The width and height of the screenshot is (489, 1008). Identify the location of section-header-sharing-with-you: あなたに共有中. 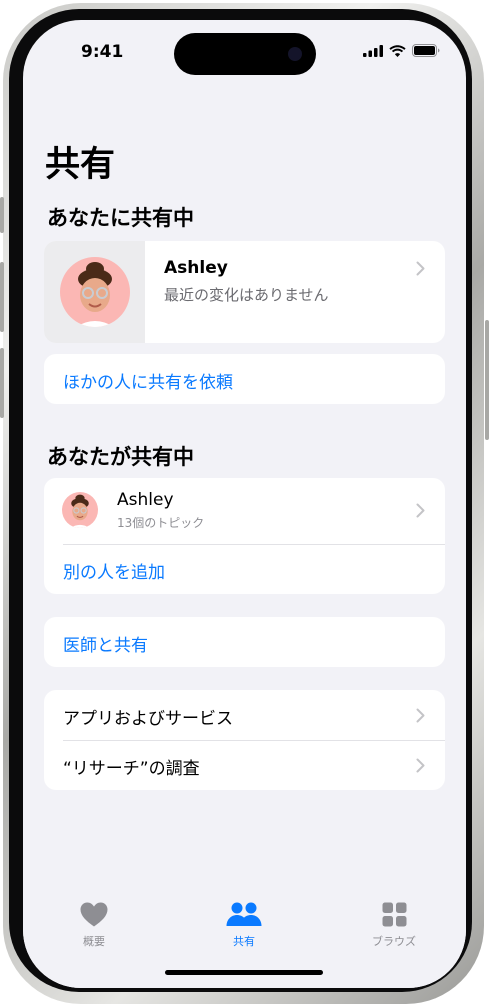
(120, 218).